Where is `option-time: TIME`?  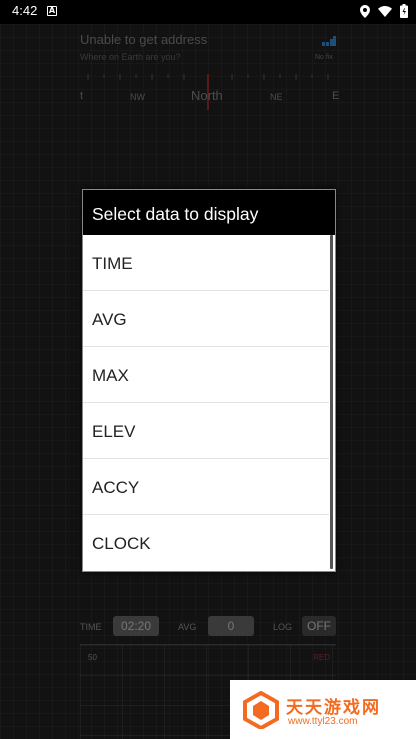
option-time: TIME is located at coordinates (206, 263).